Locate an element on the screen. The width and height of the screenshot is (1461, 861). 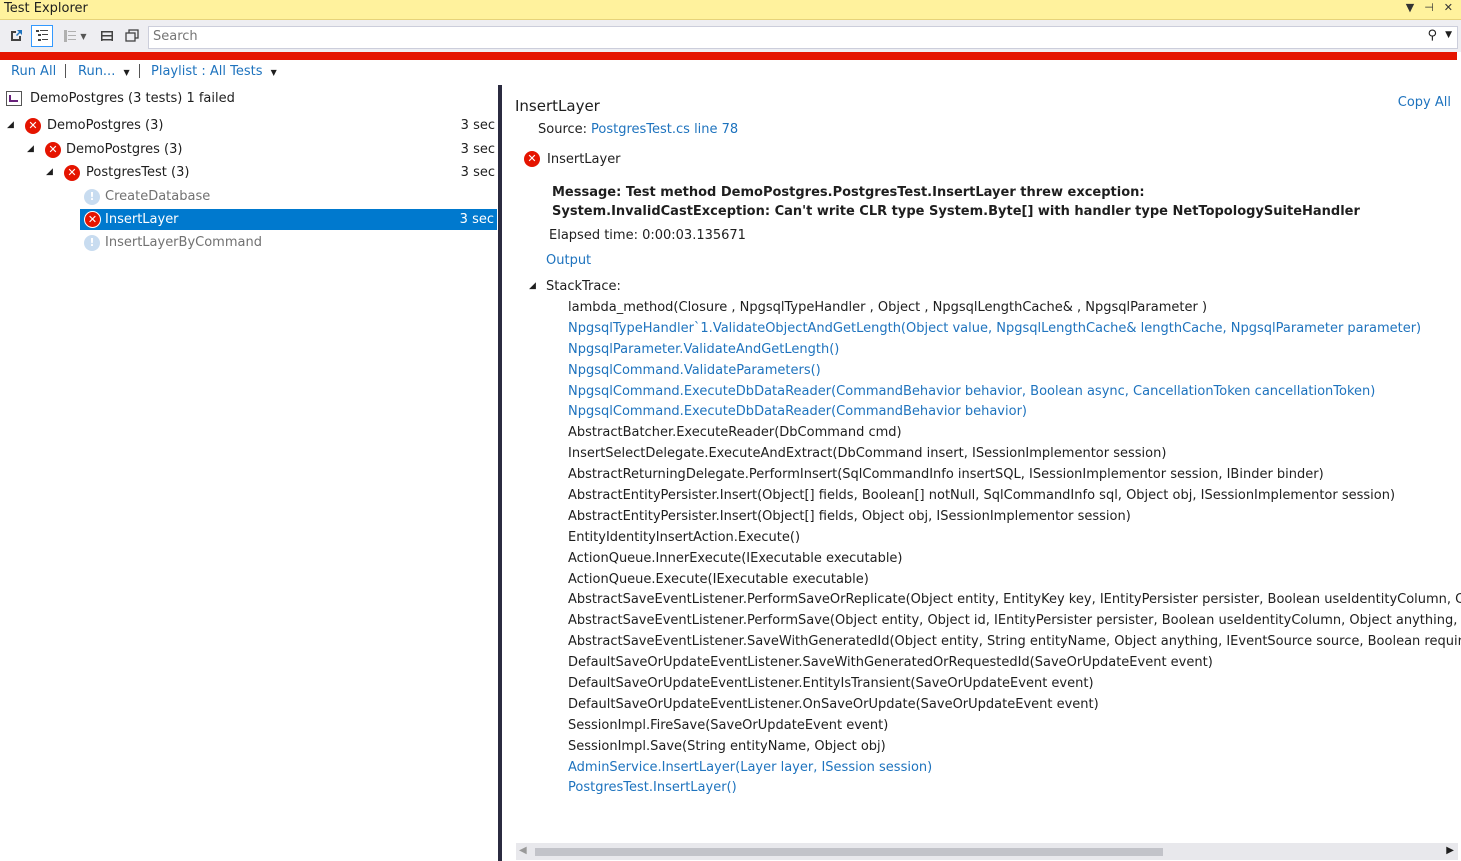
tree-node: ! CreateDatabase is located at coordinates (249, 196).